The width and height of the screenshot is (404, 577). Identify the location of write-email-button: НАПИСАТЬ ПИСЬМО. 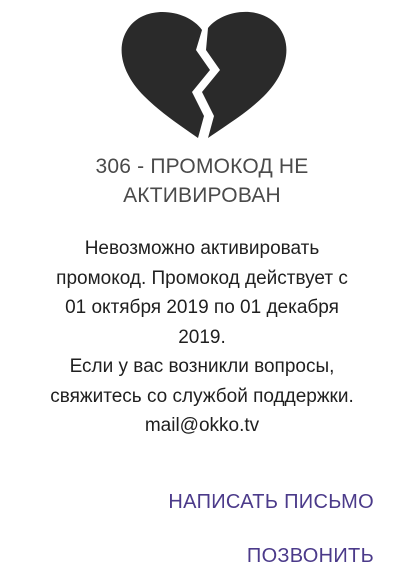
(271, 502).